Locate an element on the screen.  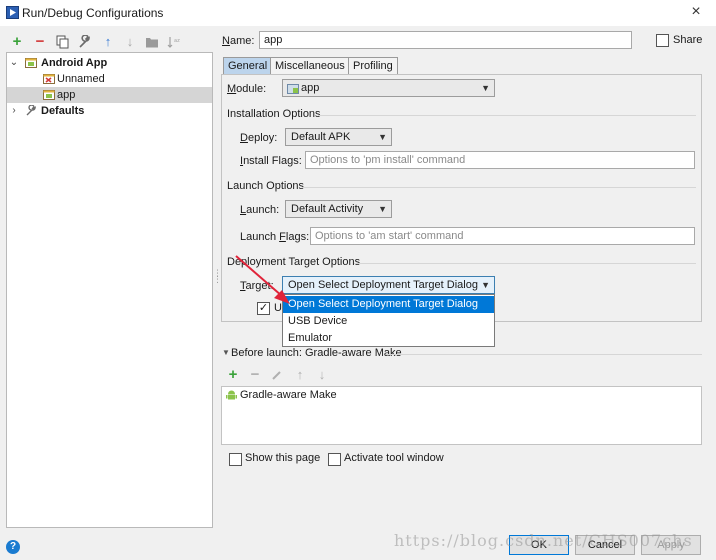
add-task-button: + is located at coordinates (233, 375).